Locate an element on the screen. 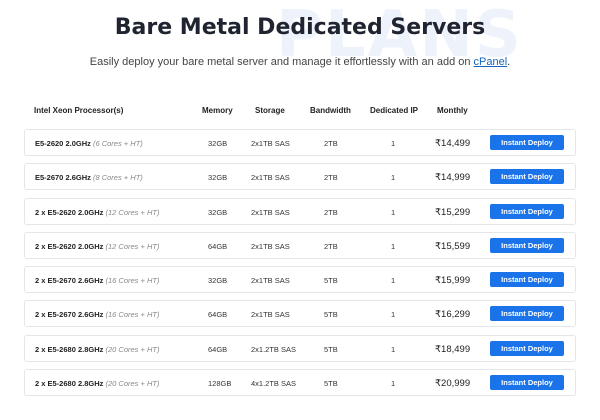 Image resolution: width=600 pixels, height=420 pixels. header-dedicated-ip: Dedicated IP is located at coordinates (394, 110).